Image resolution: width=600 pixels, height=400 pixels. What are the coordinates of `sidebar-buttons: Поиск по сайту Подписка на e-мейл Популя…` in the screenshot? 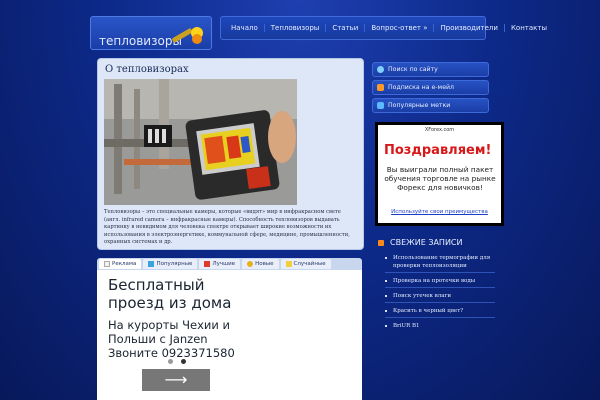 It's located at (430, 89).